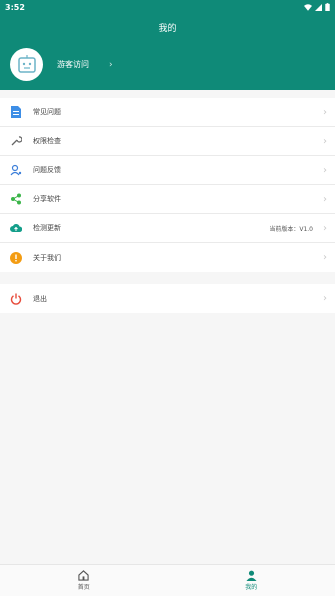 Image resolution: width=335 pixels, height=596 pixels. Describe the element at coordinates (16, 112) in the screenshot. I see `document-icon` at that location.